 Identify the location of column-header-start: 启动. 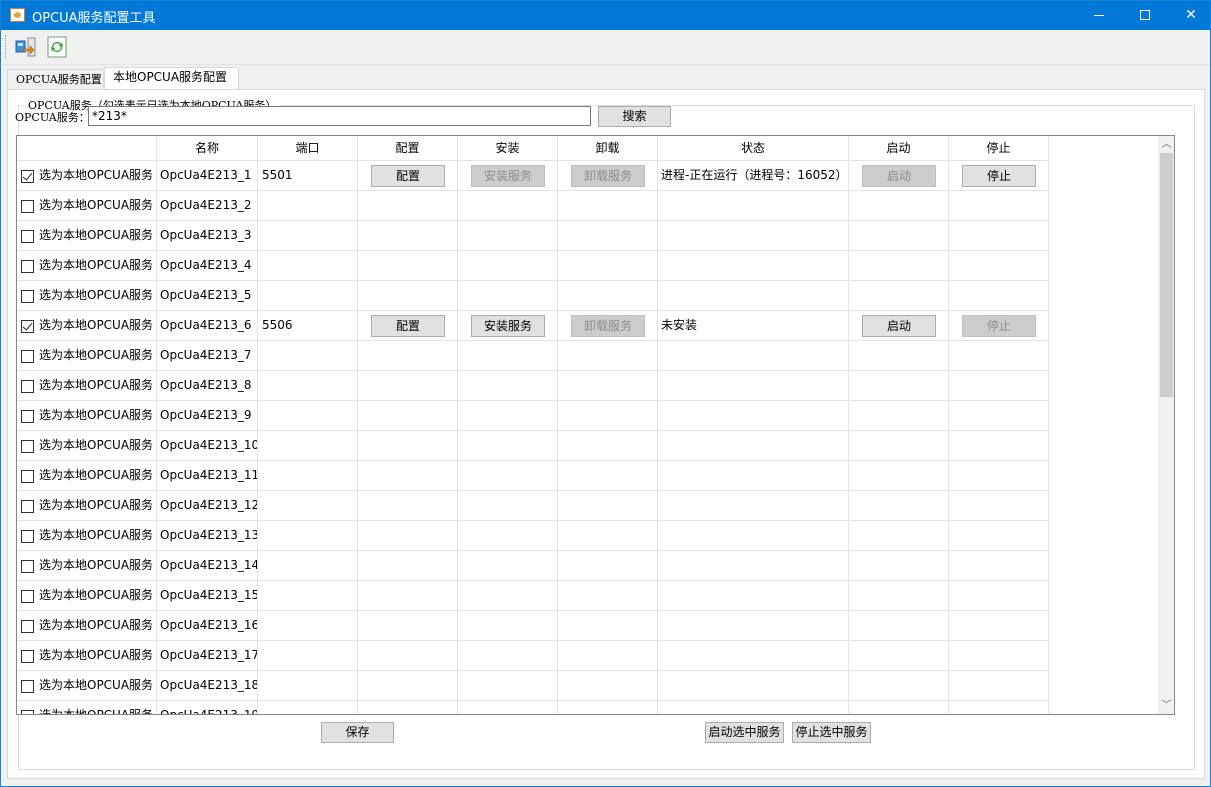
(899, 148).